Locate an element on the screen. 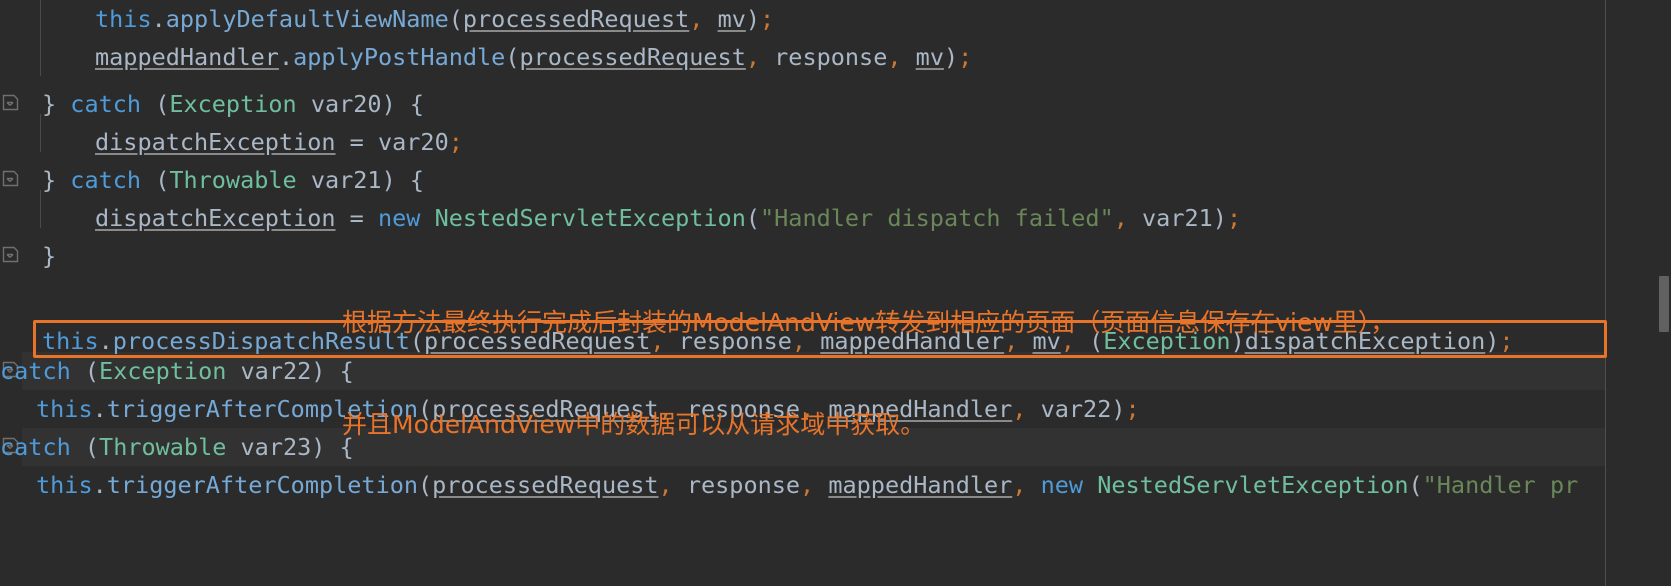 This screenshot has width=1671, height=586. code-token: = is located at coordinates (356, 218).